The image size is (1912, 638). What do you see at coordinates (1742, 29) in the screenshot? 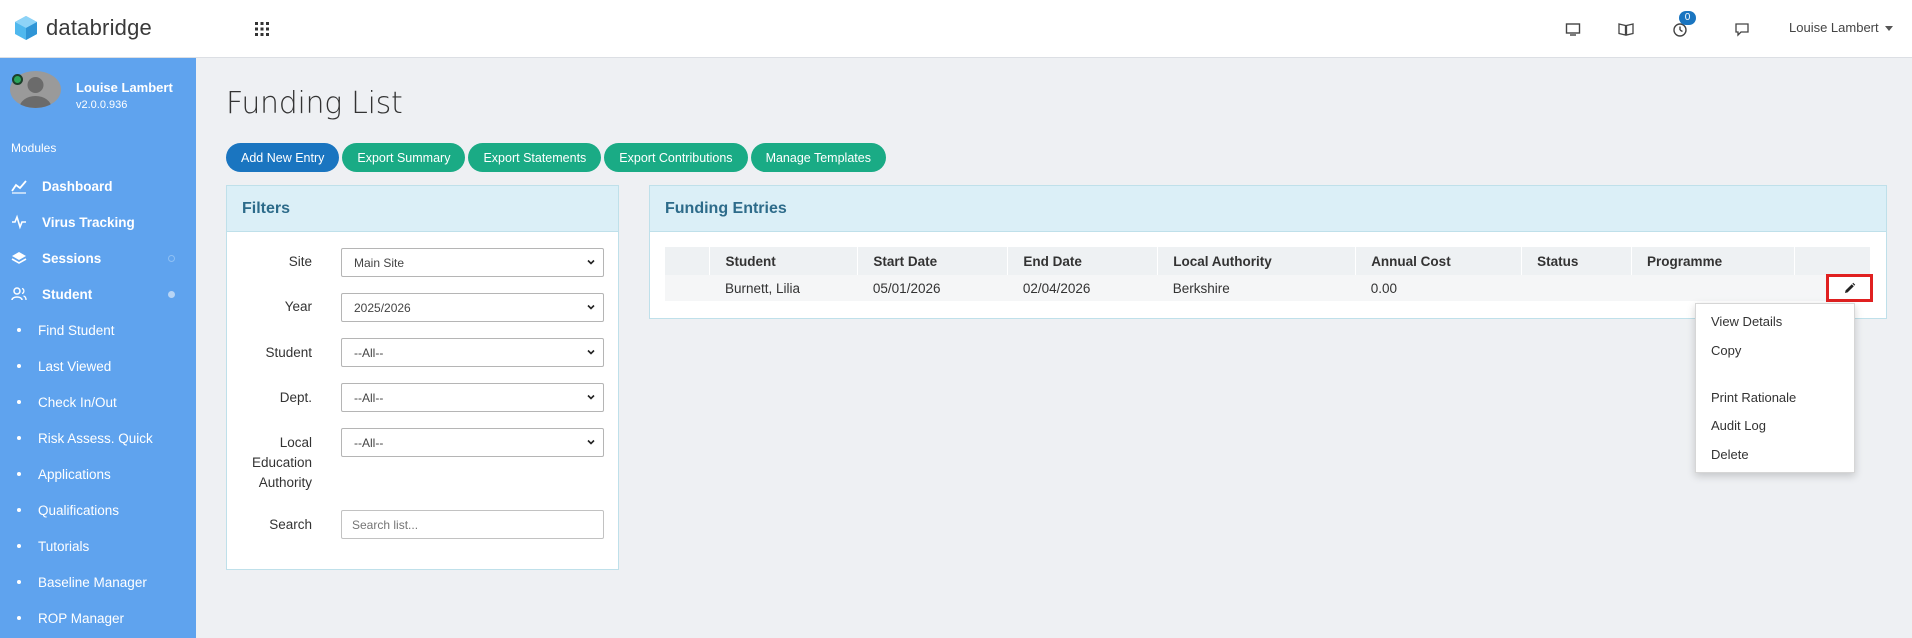
I see `chat-icon` at bounding box center [1742, 29].